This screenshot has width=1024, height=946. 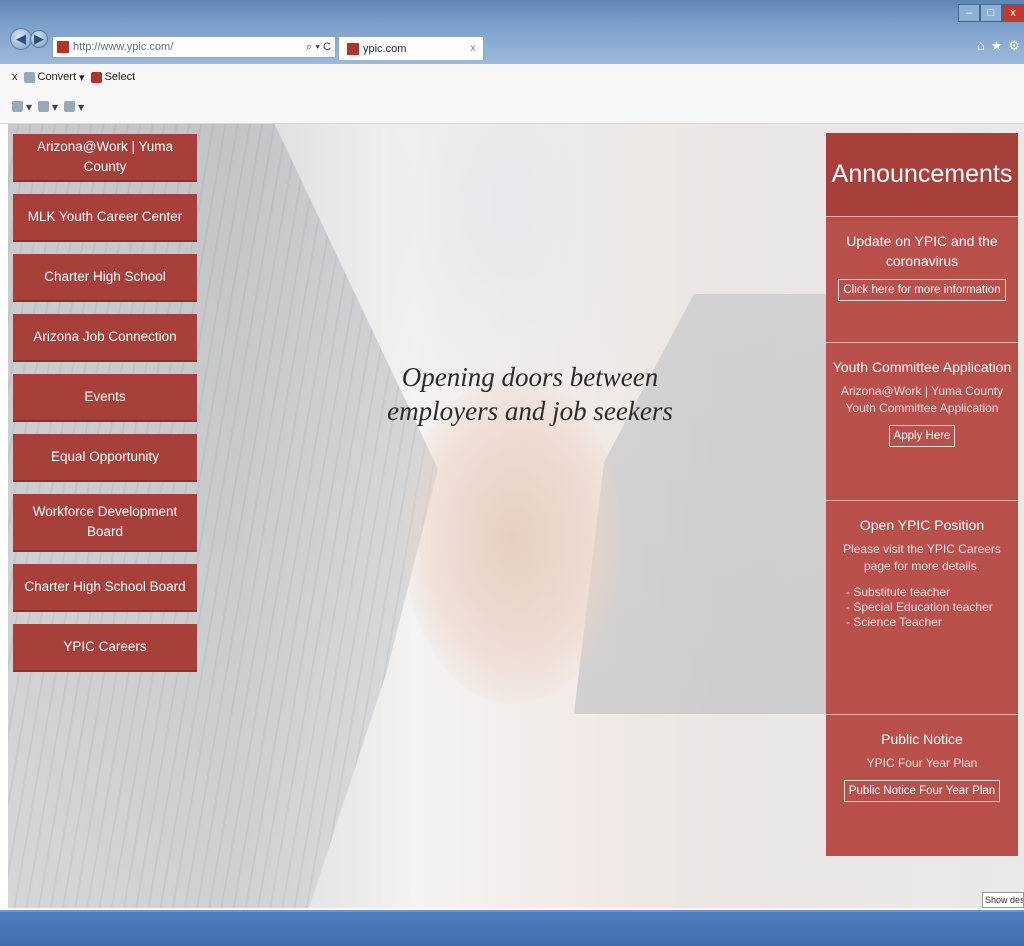 I want to click on search-refresh-icon: ⌕ ▾ C, so click(x=320, y=47).